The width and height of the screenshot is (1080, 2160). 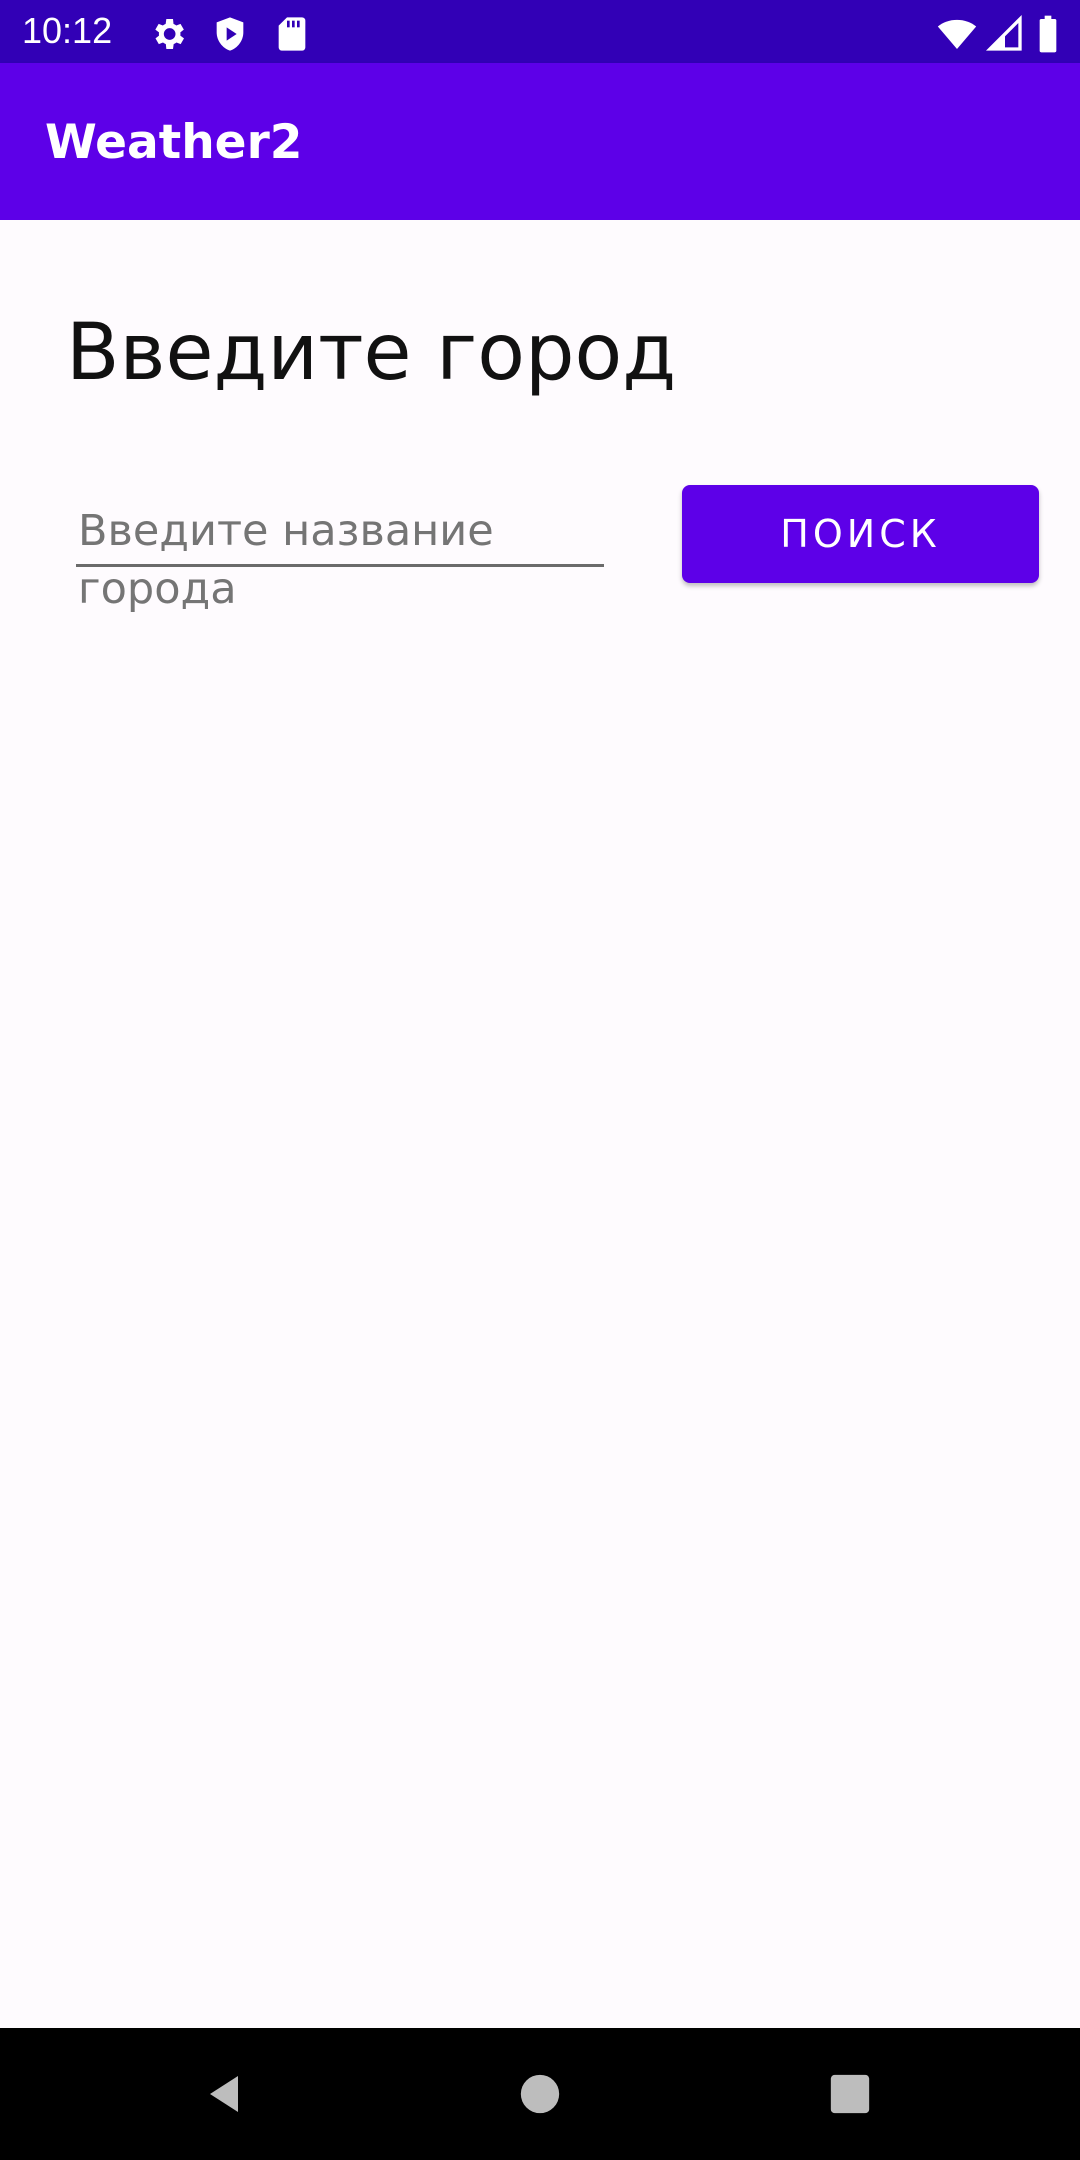 What do you see at coordinates (67, 30) in the screenshot?
I see `status-time: 10:12` at bounding box center [67, 30].